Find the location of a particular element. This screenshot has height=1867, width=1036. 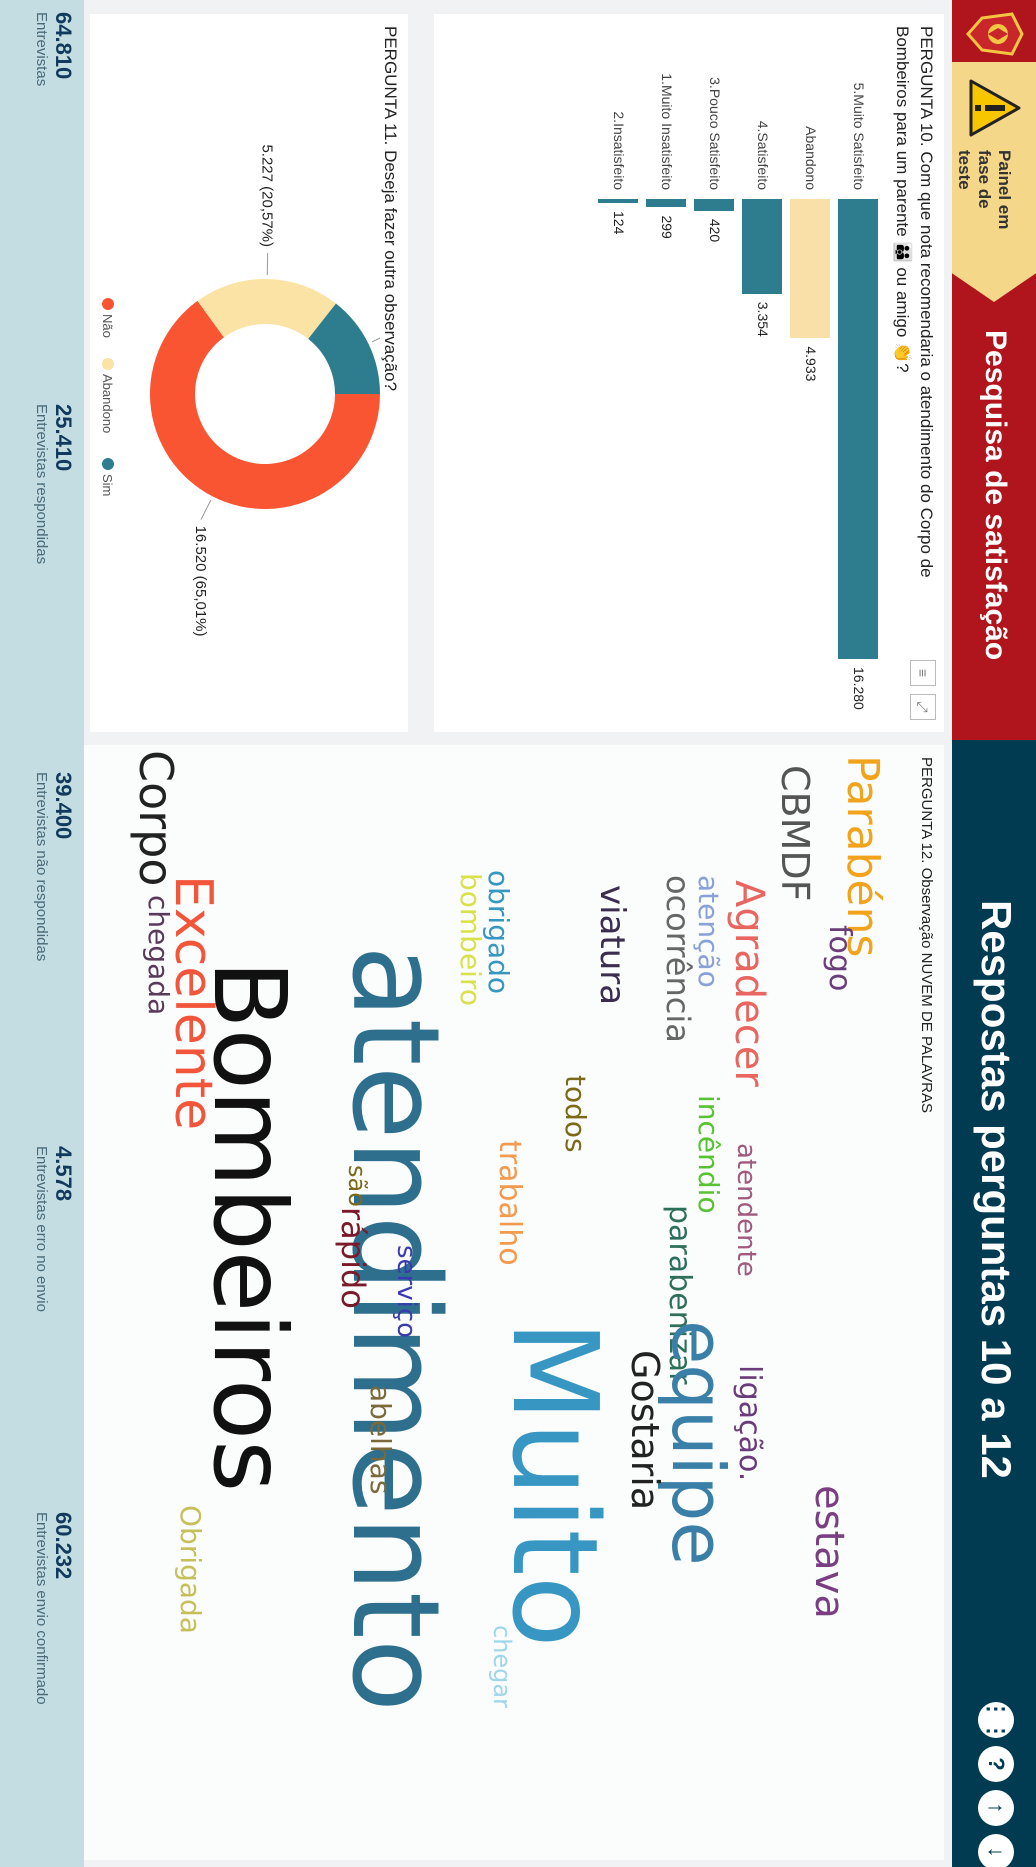

bar-value-label: 124 is located at coordinates (619, 223).